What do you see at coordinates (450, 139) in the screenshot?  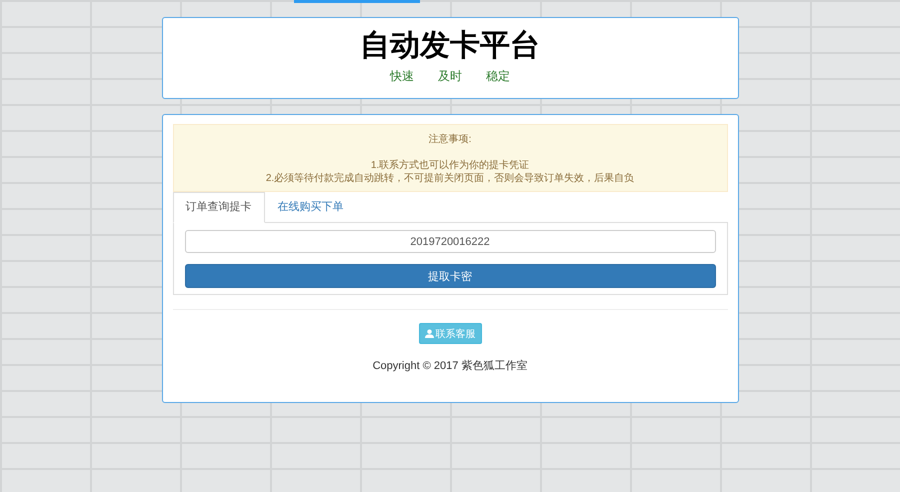 I see `notice-heading: 注意事项:` at bounding box center [450, 139].